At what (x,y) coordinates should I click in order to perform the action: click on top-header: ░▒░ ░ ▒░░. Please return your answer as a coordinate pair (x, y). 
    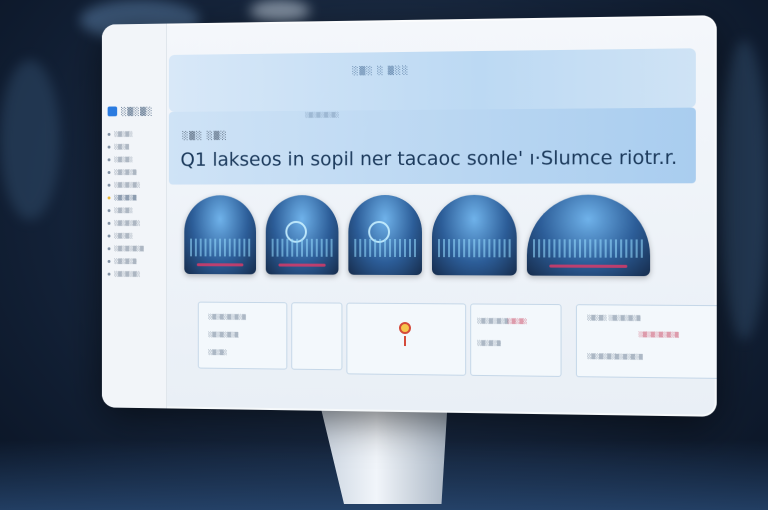
    Looking at the image, I should click on (432, 80).